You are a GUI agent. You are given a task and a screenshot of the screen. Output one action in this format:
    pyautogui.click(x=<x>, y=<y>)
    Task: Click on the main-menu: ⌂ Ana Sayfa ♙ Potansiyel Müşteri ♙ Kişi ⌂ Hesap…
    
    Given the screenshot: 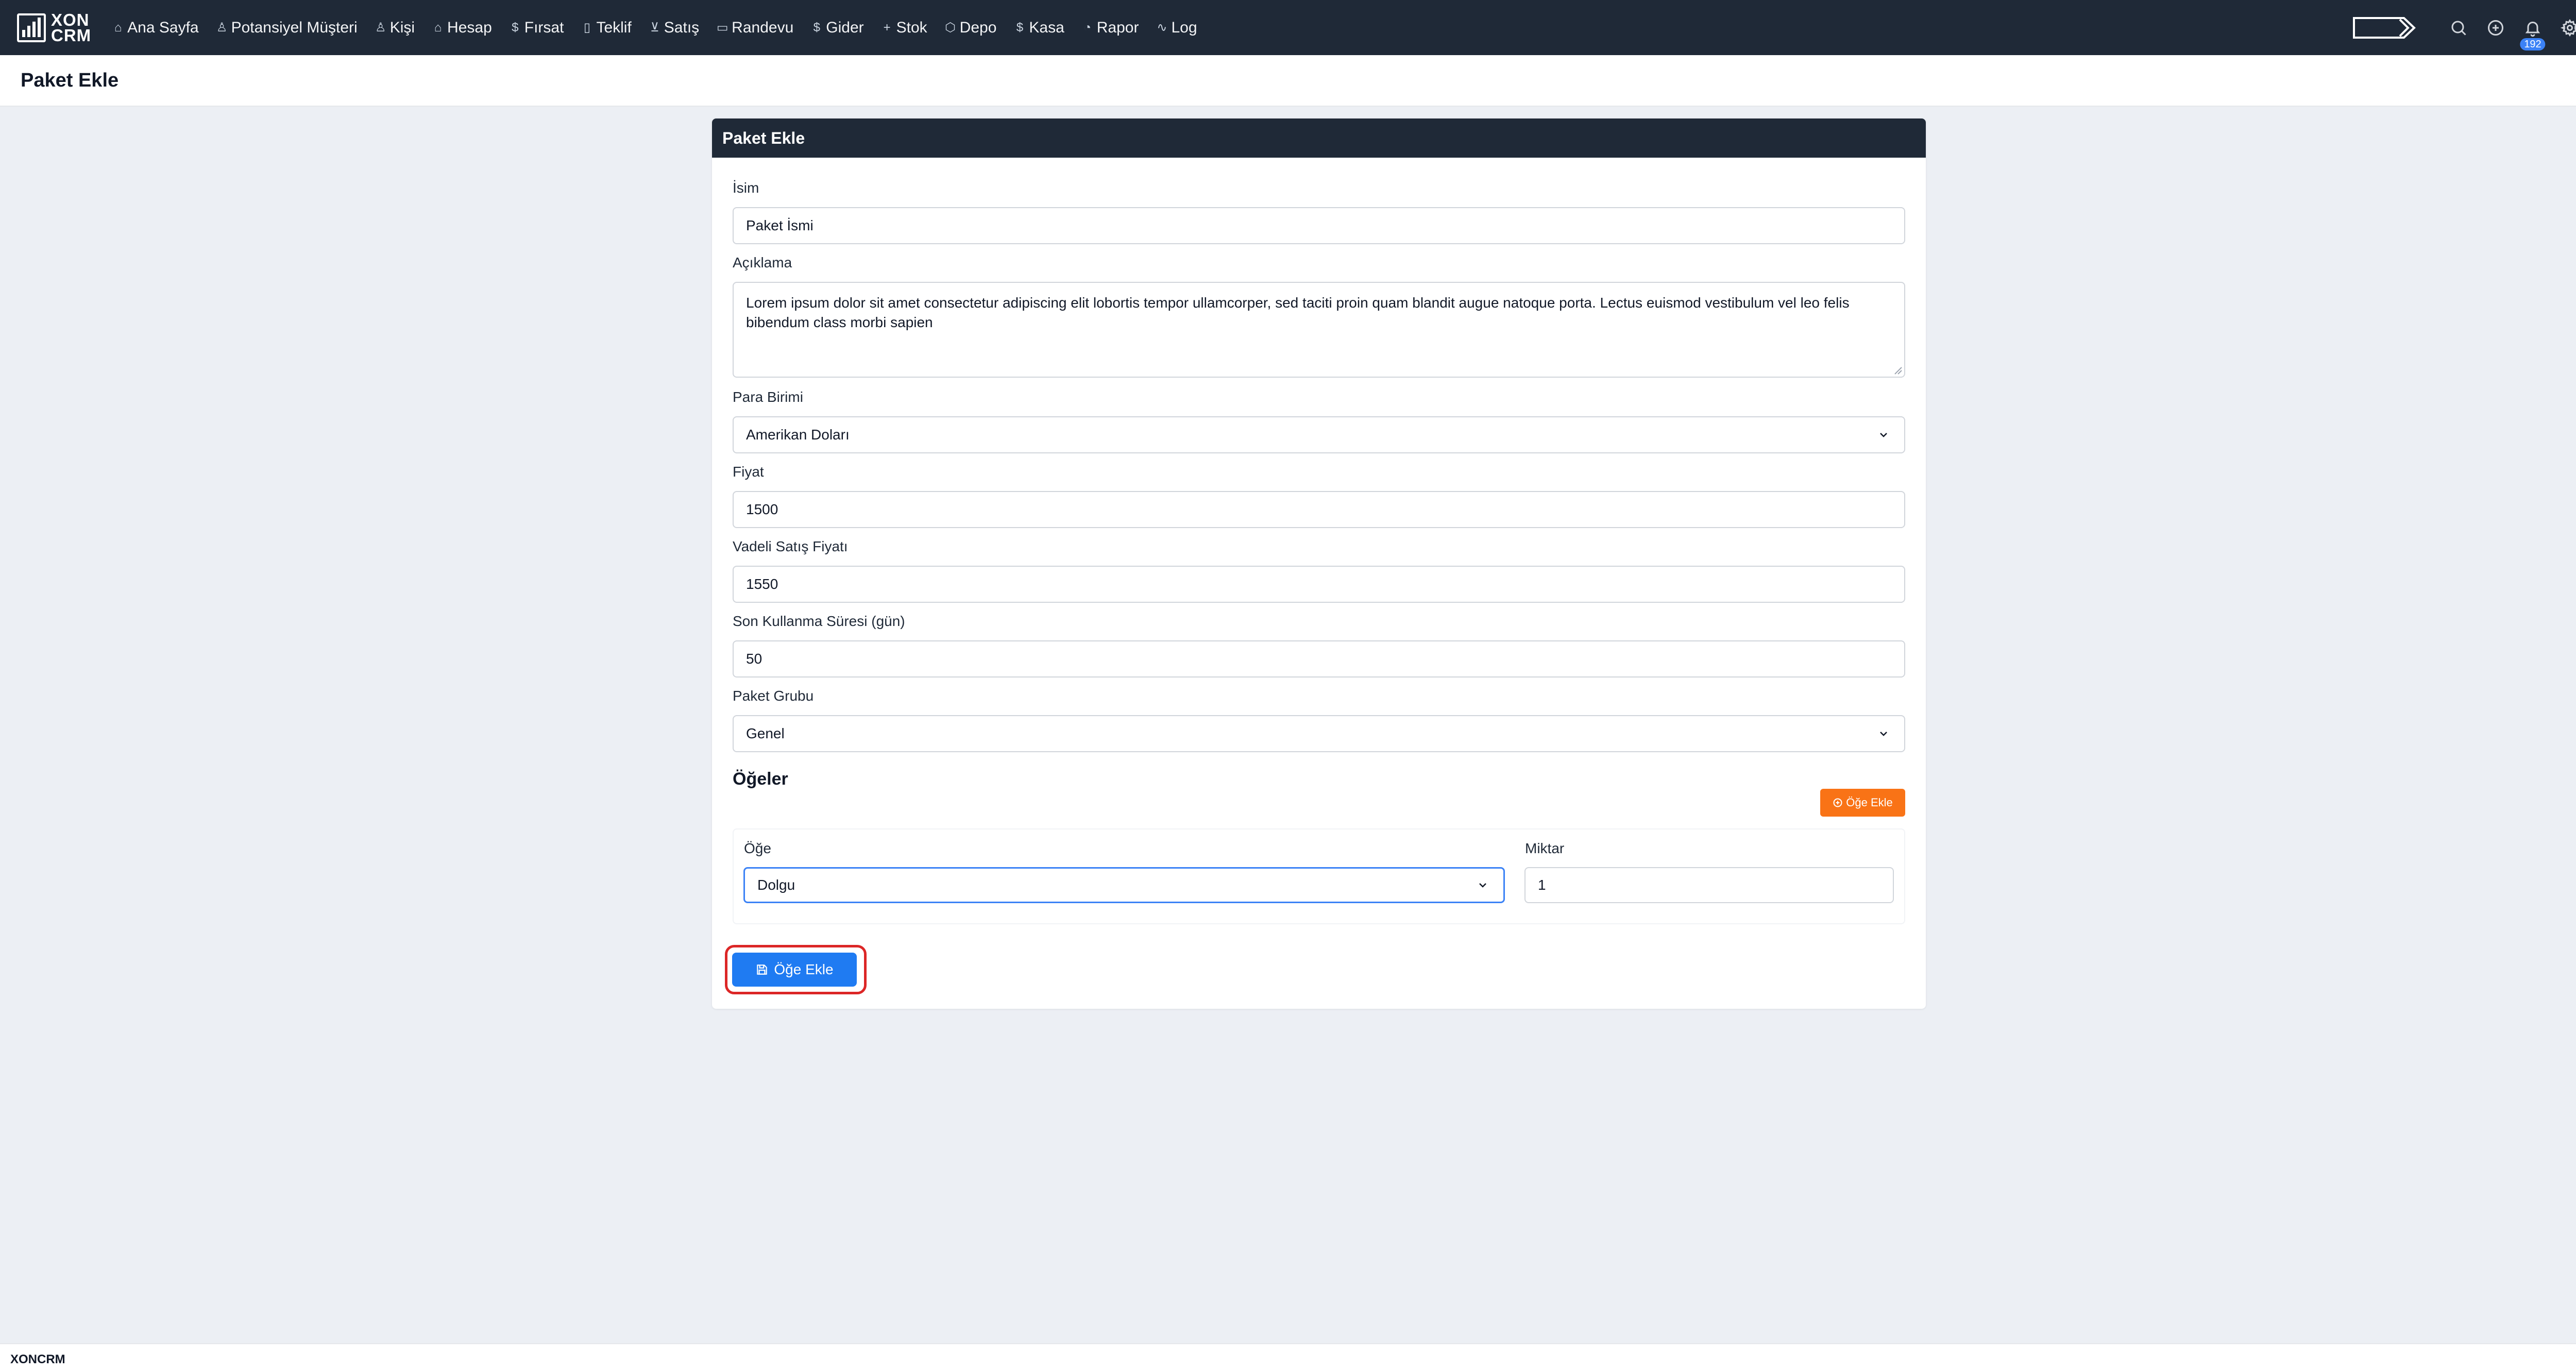 What is the action you would take?
    pyautogui.click(x=663, y=28)
    